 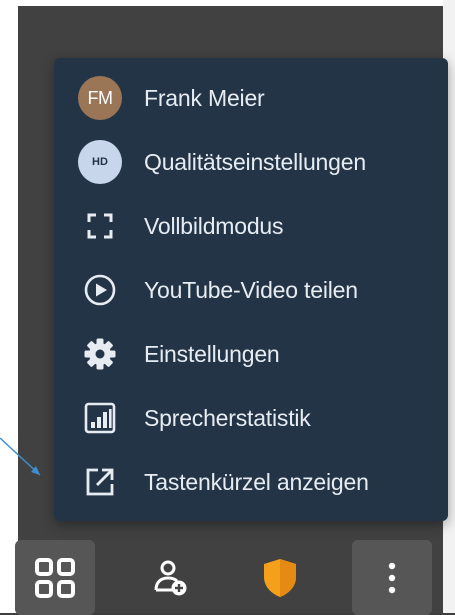 I want to click on more-actions-button, so click(x=392, y=577).